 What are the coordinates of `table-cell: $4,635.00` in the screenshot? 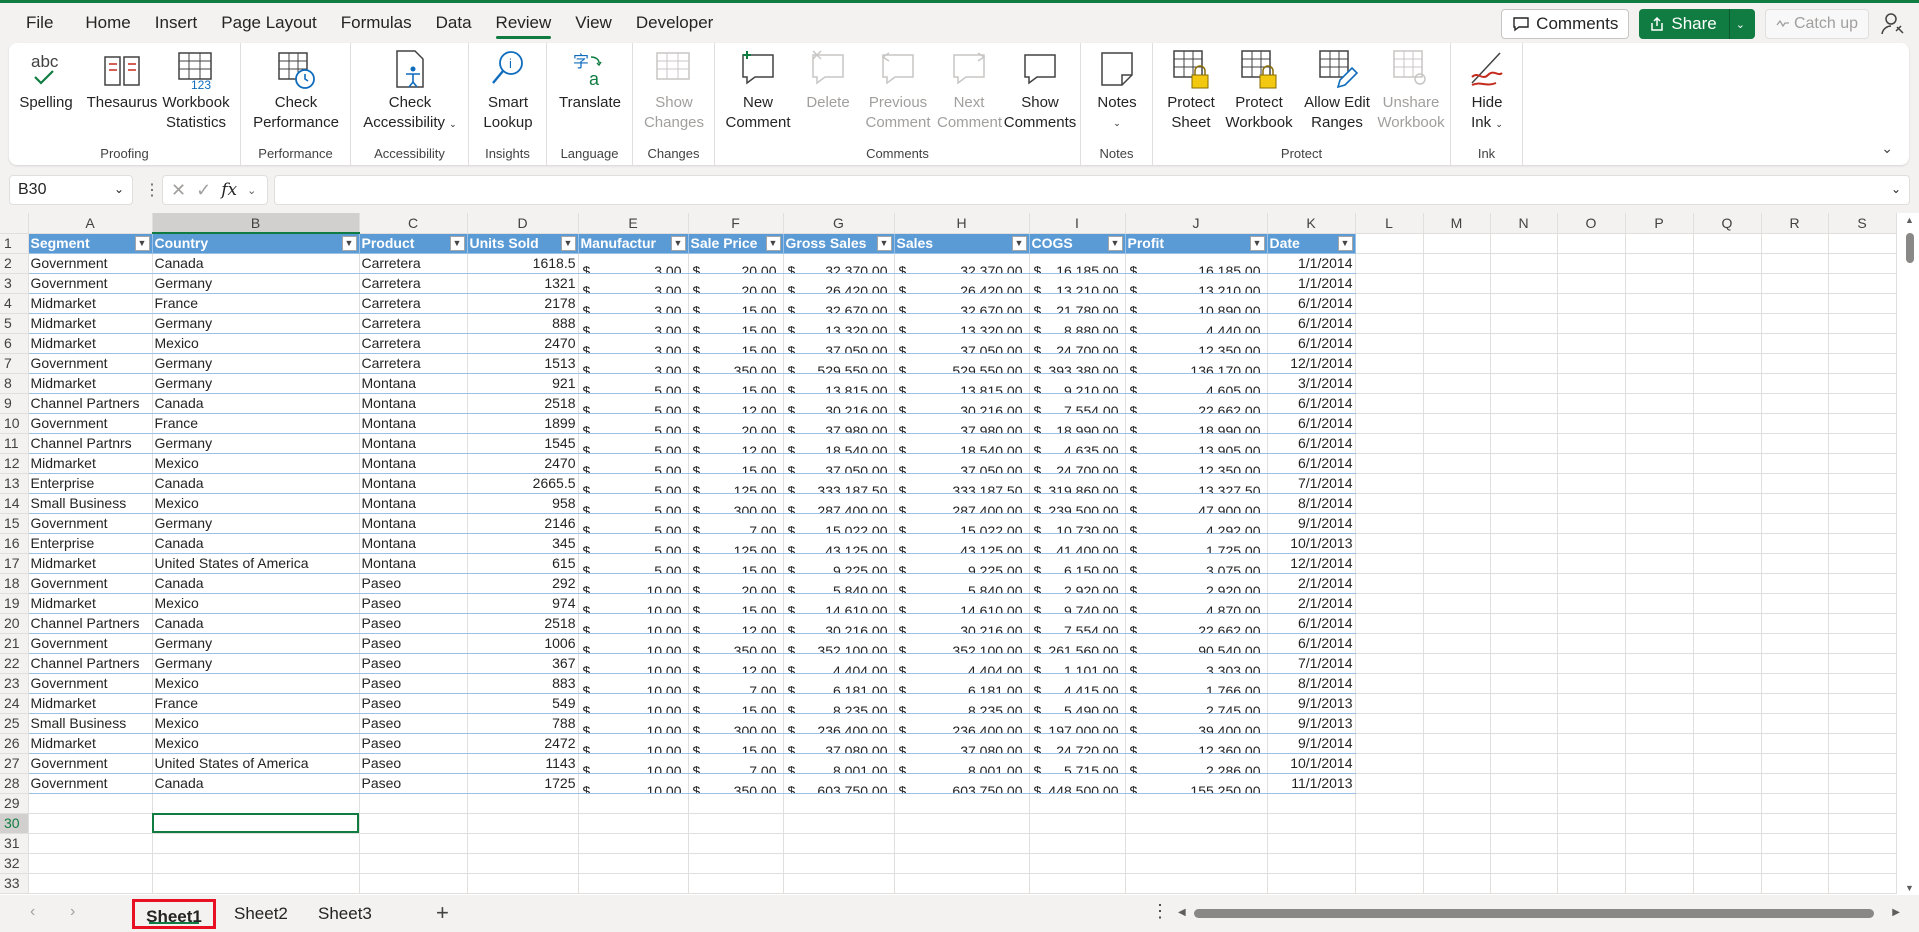 It's located at (1077, 443).